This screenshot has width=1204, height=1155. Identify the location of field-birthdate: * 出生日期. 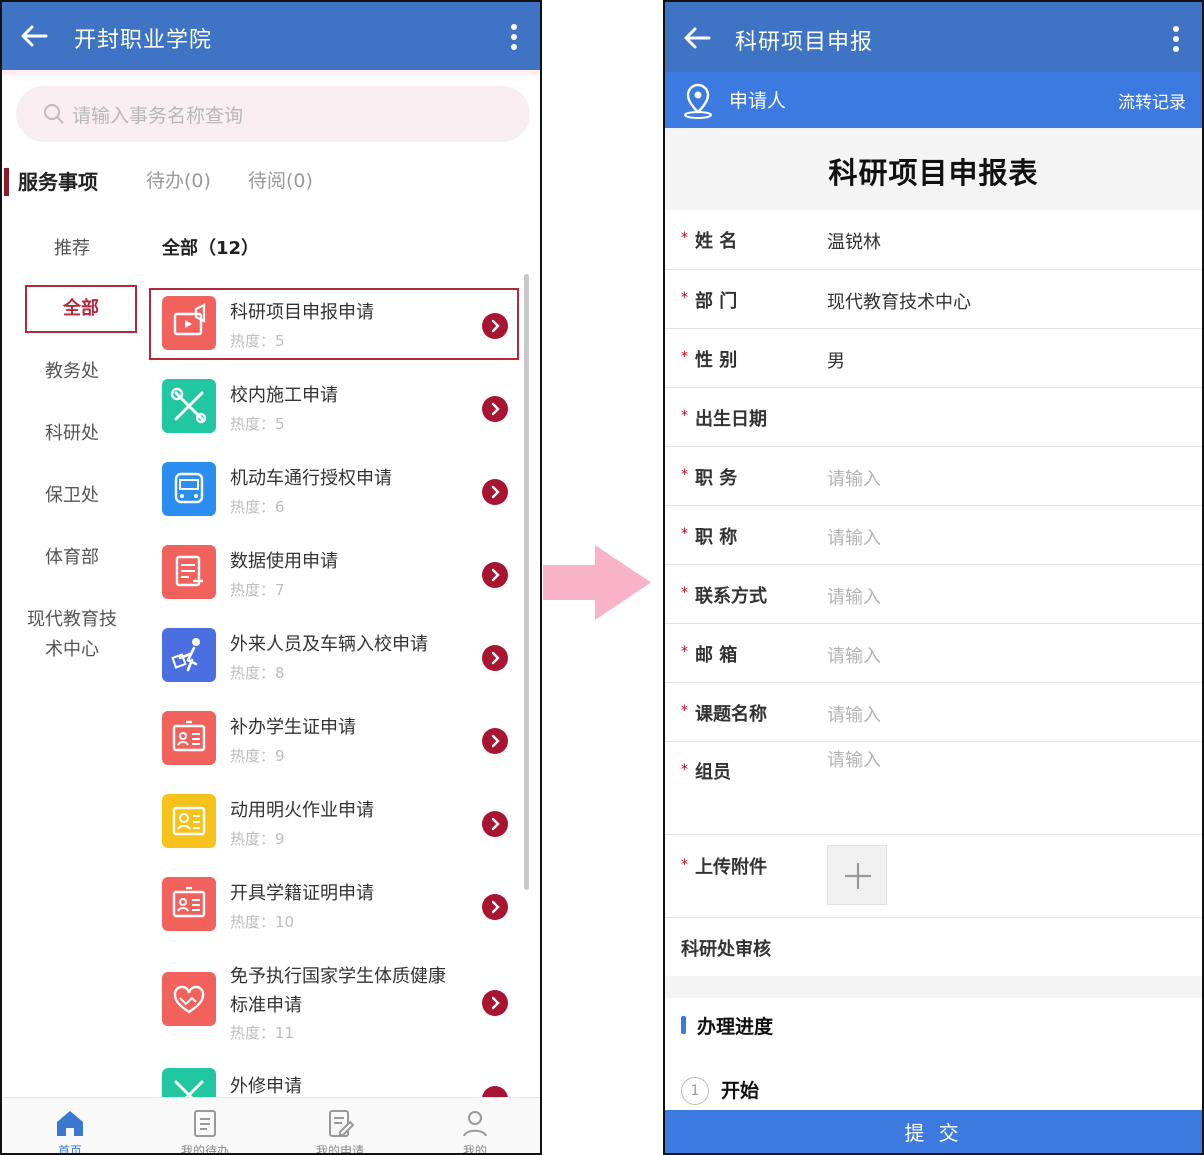
(933, 417).